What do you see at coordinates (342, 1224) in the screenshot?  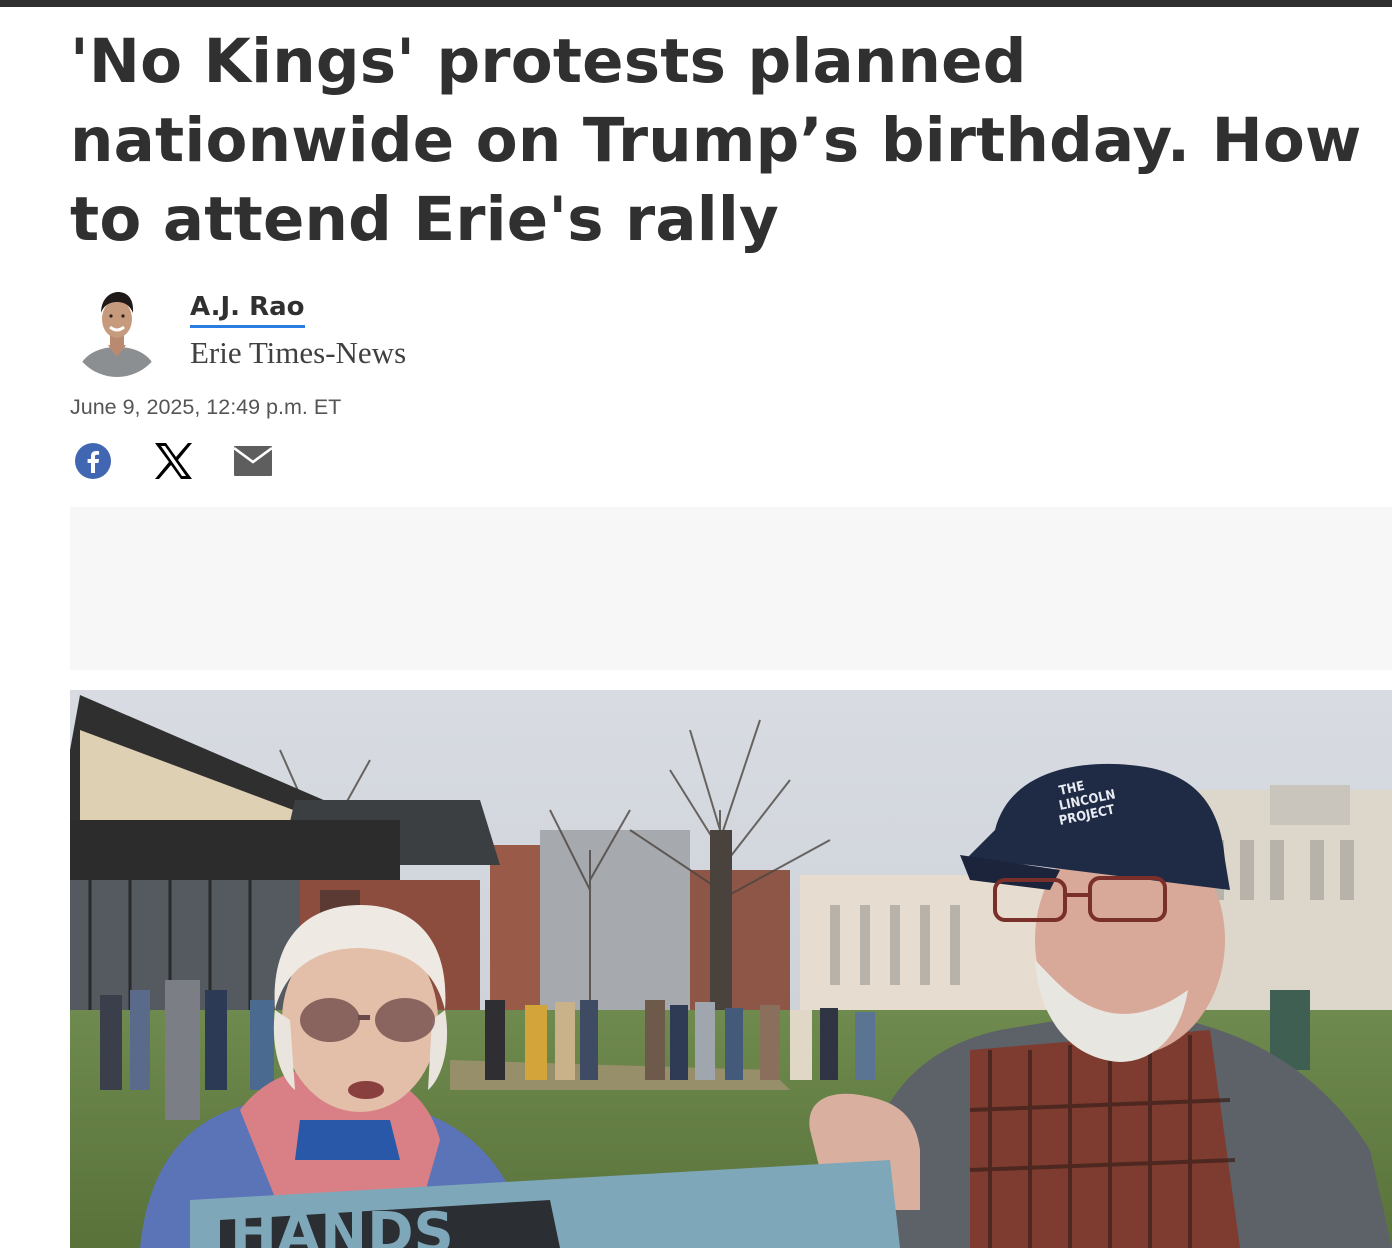 I see `sign-text: HANDS` at bounding box center [342, 1224].